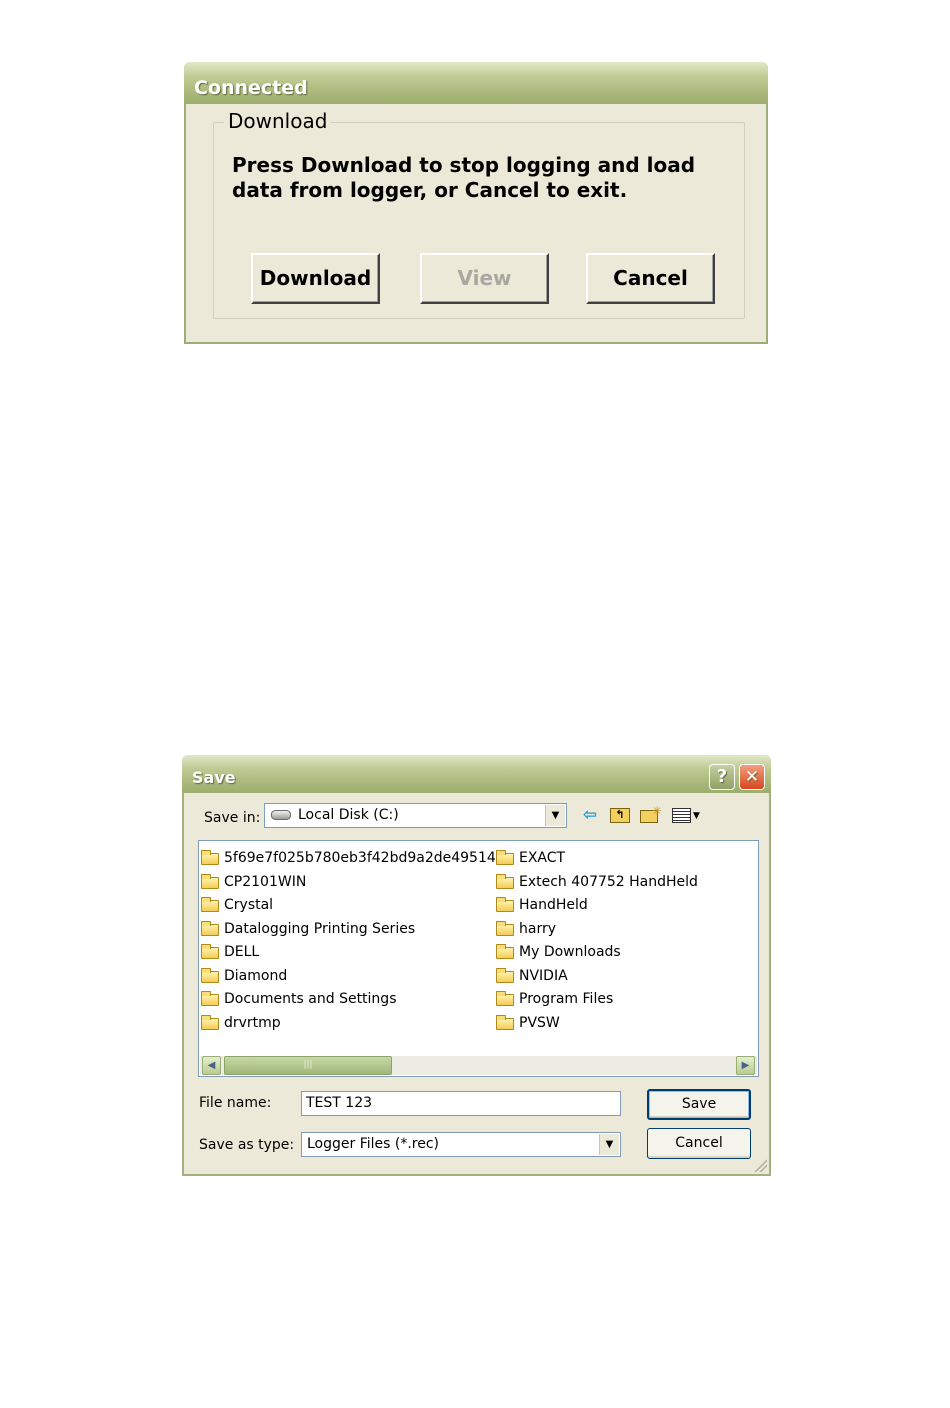  What do you see at coordinates (543, 975) in the screenshot?
I see `folder-name: NVIDIA` at bounding box center [543, 975].